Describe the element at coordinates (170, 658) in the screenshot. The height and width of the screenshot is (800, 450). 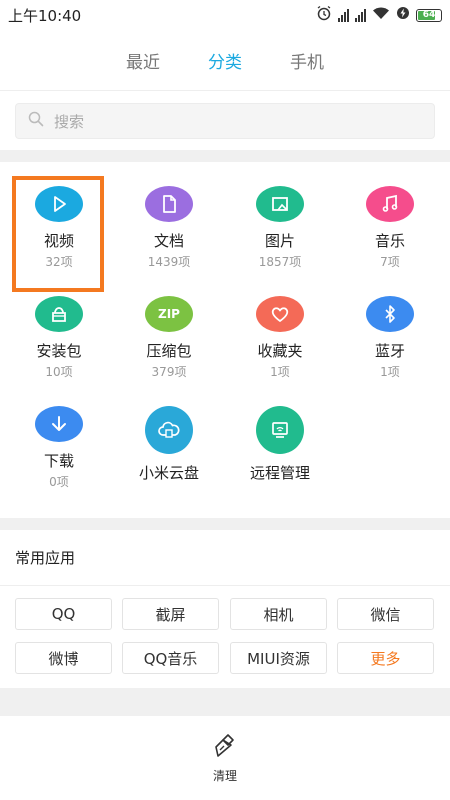
I see `app-button-qq-music: QQ音乐` at that location.